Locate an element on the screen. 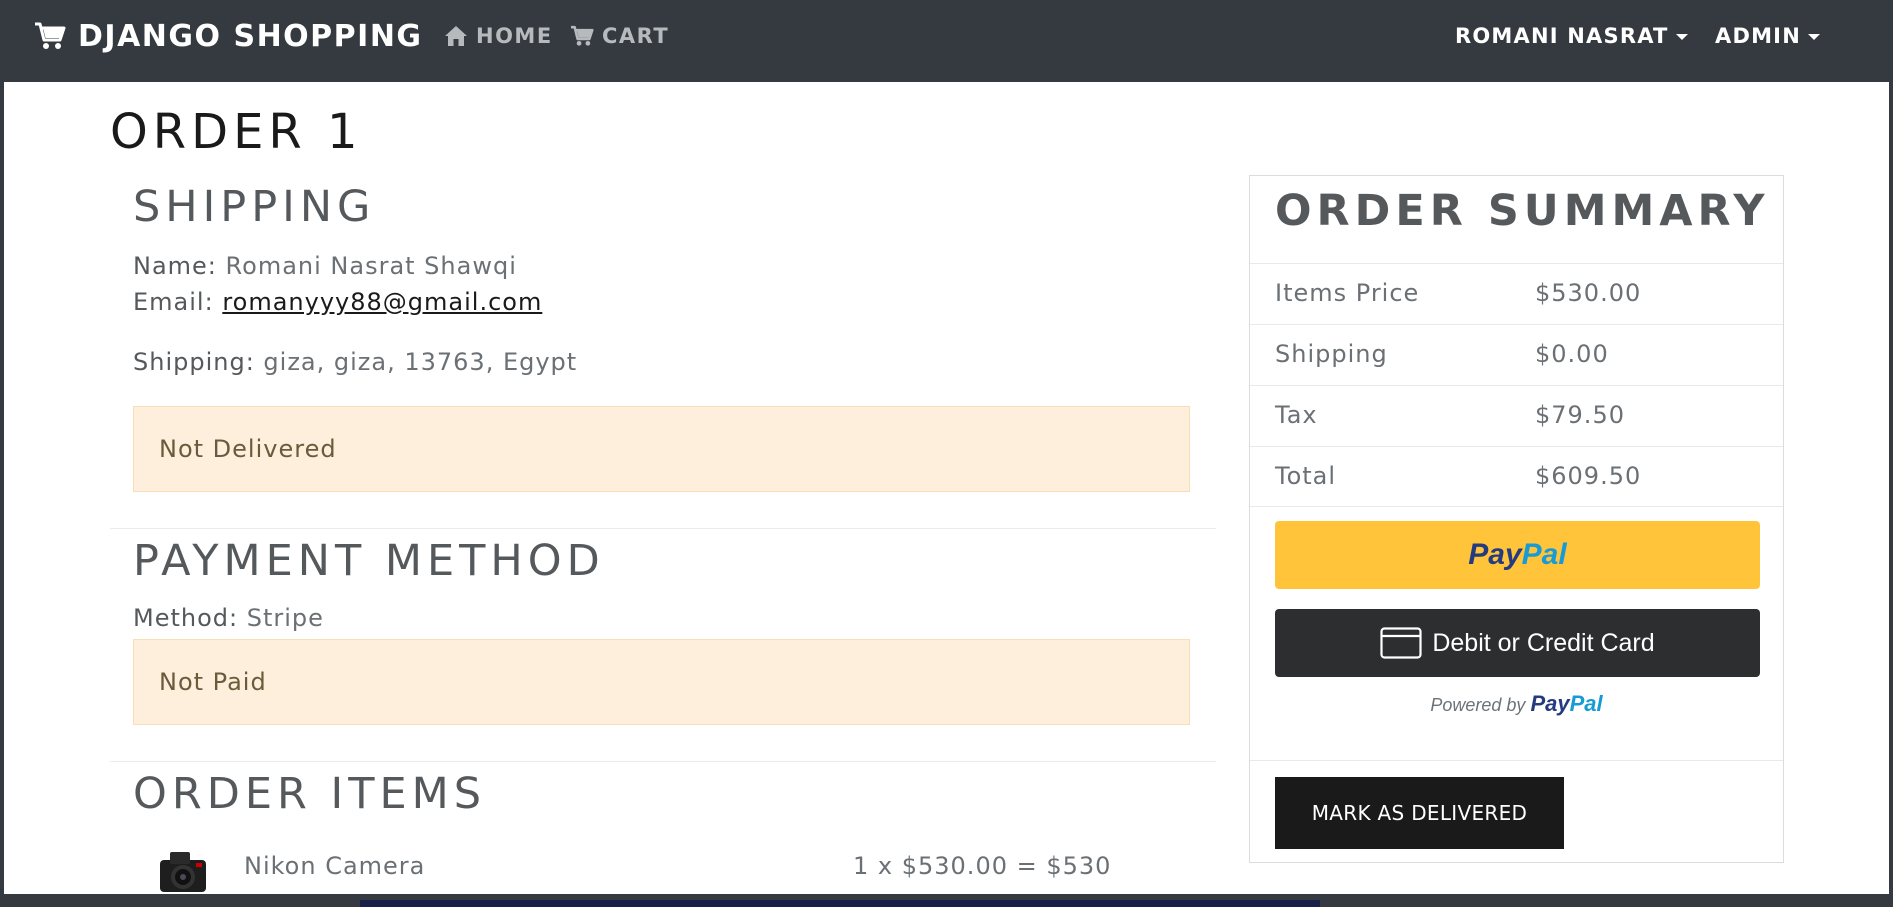 The width and height of the screenshot is (1893, 907). summary-row-tax: Tax $79.50 is located at coordinates (1516, 415).